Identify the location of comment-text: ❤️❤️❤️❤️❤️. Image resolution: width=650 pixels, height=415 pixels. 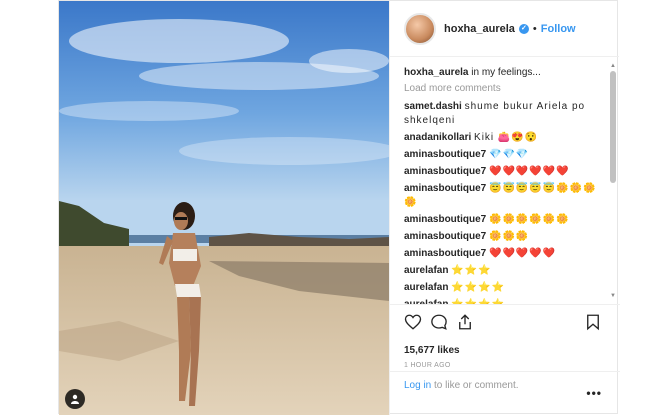
(523, 253).